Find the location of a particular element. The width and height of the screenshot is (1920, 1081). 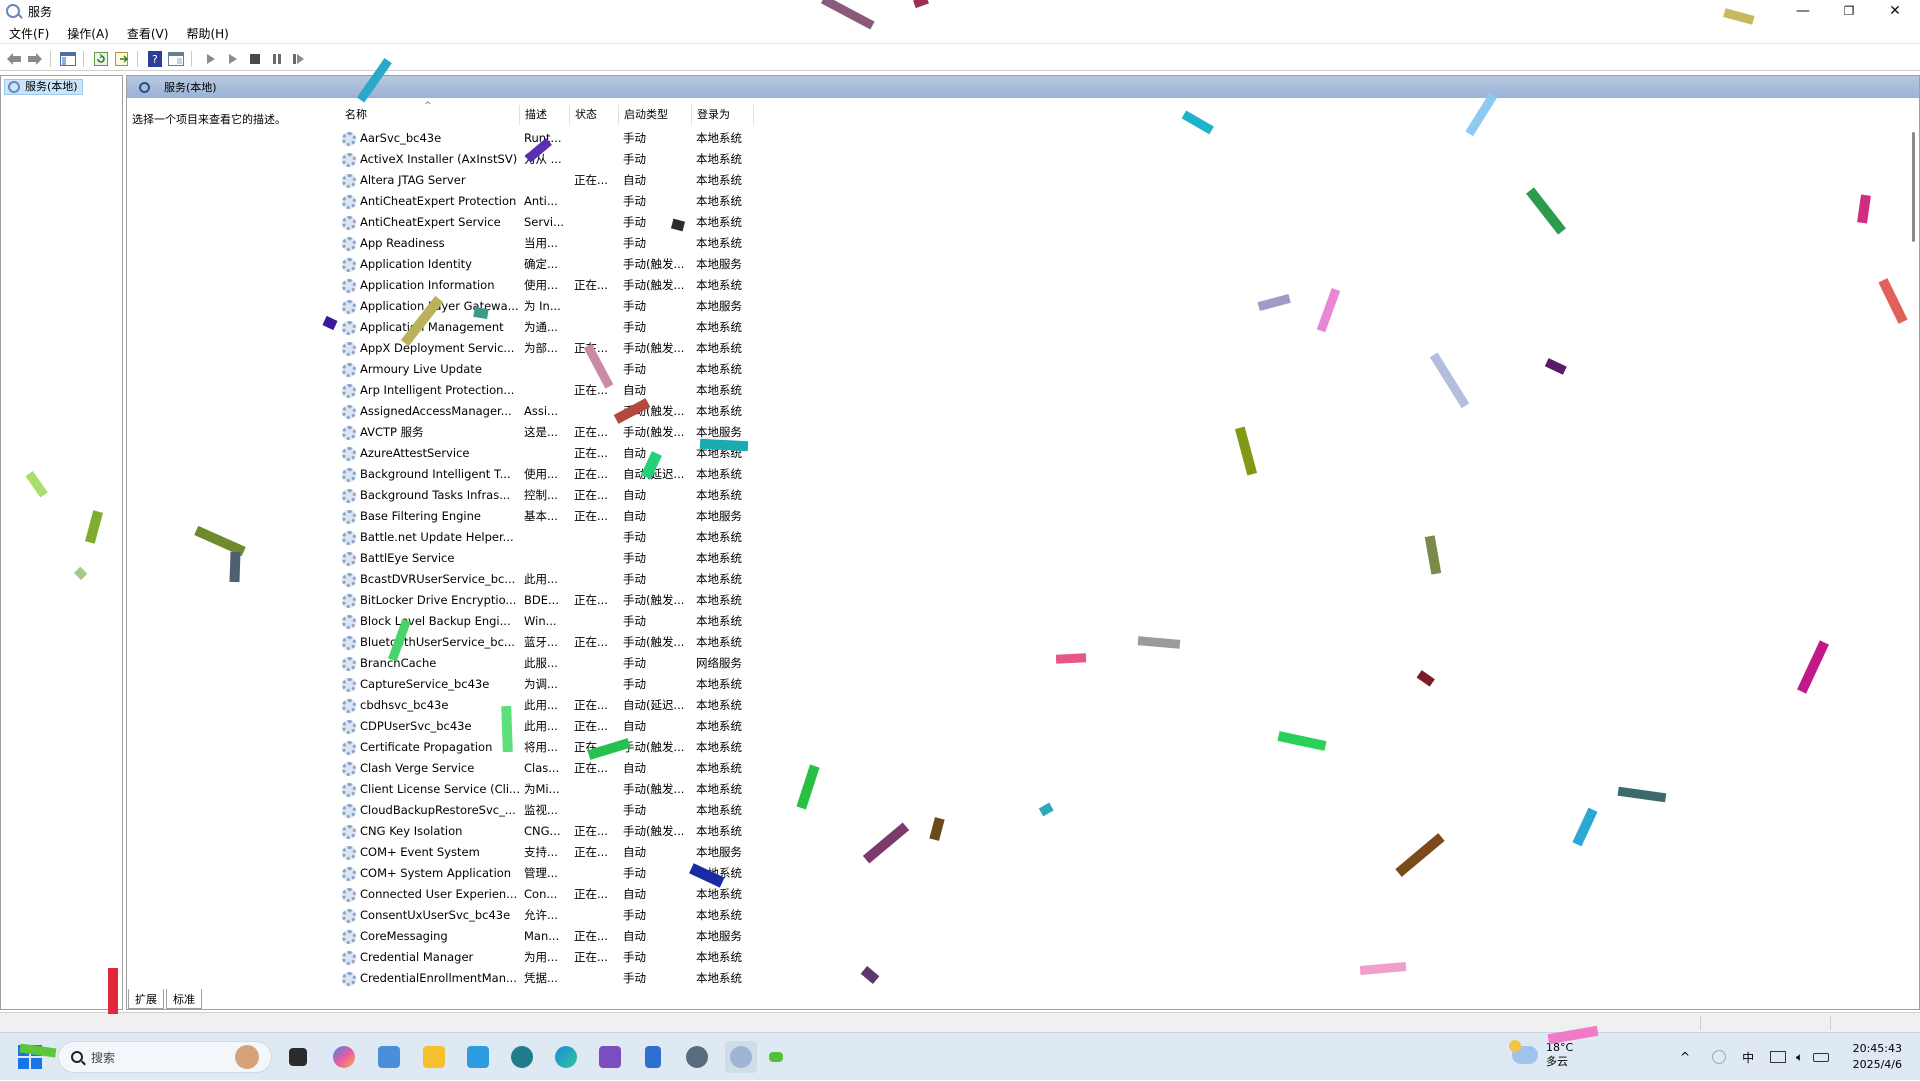

tree-node-services-local: 服务(本地) is located at coordinates (43, 87).